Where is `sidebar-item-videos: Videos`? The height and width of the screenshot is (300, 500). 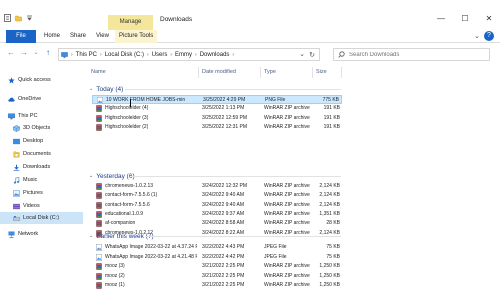
sidebar-item-videos: Videos is located at coordinates (41, 206).